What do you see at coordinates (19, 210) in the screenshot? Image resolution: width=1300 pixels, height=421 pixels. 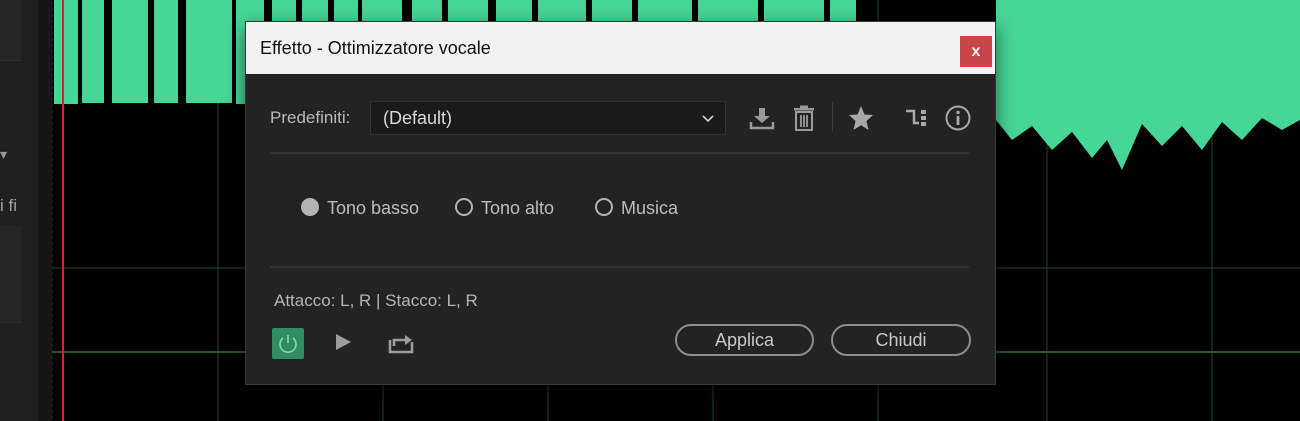 I see `left-panel: ▾ i fi` at bounding box center [19, 210].